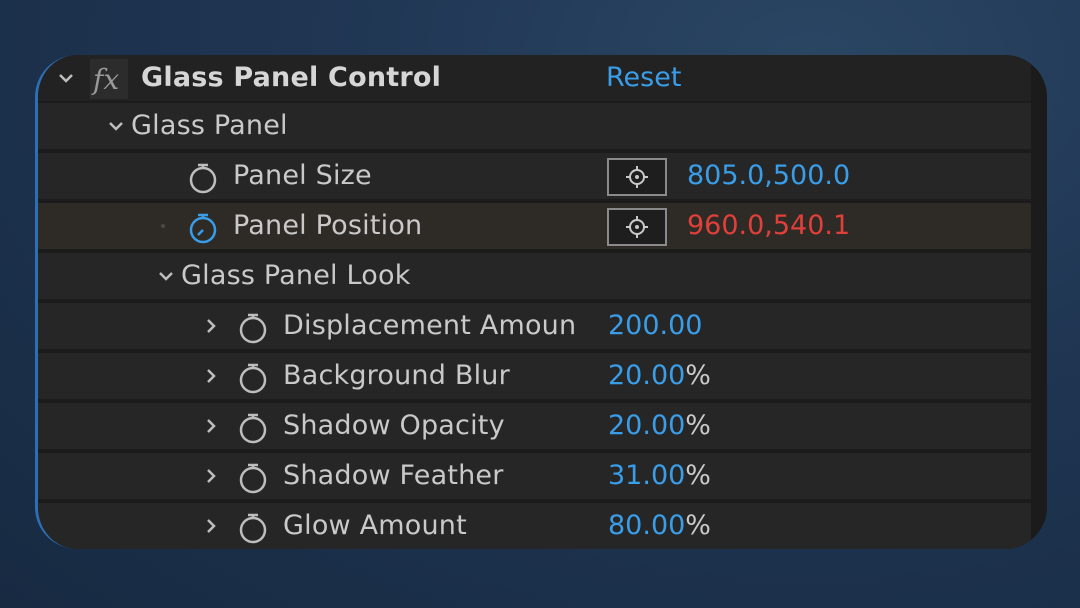  Describe the element at coordinates (396, 375) in the screenshot. I see `property-label: Background Blur` at that location.